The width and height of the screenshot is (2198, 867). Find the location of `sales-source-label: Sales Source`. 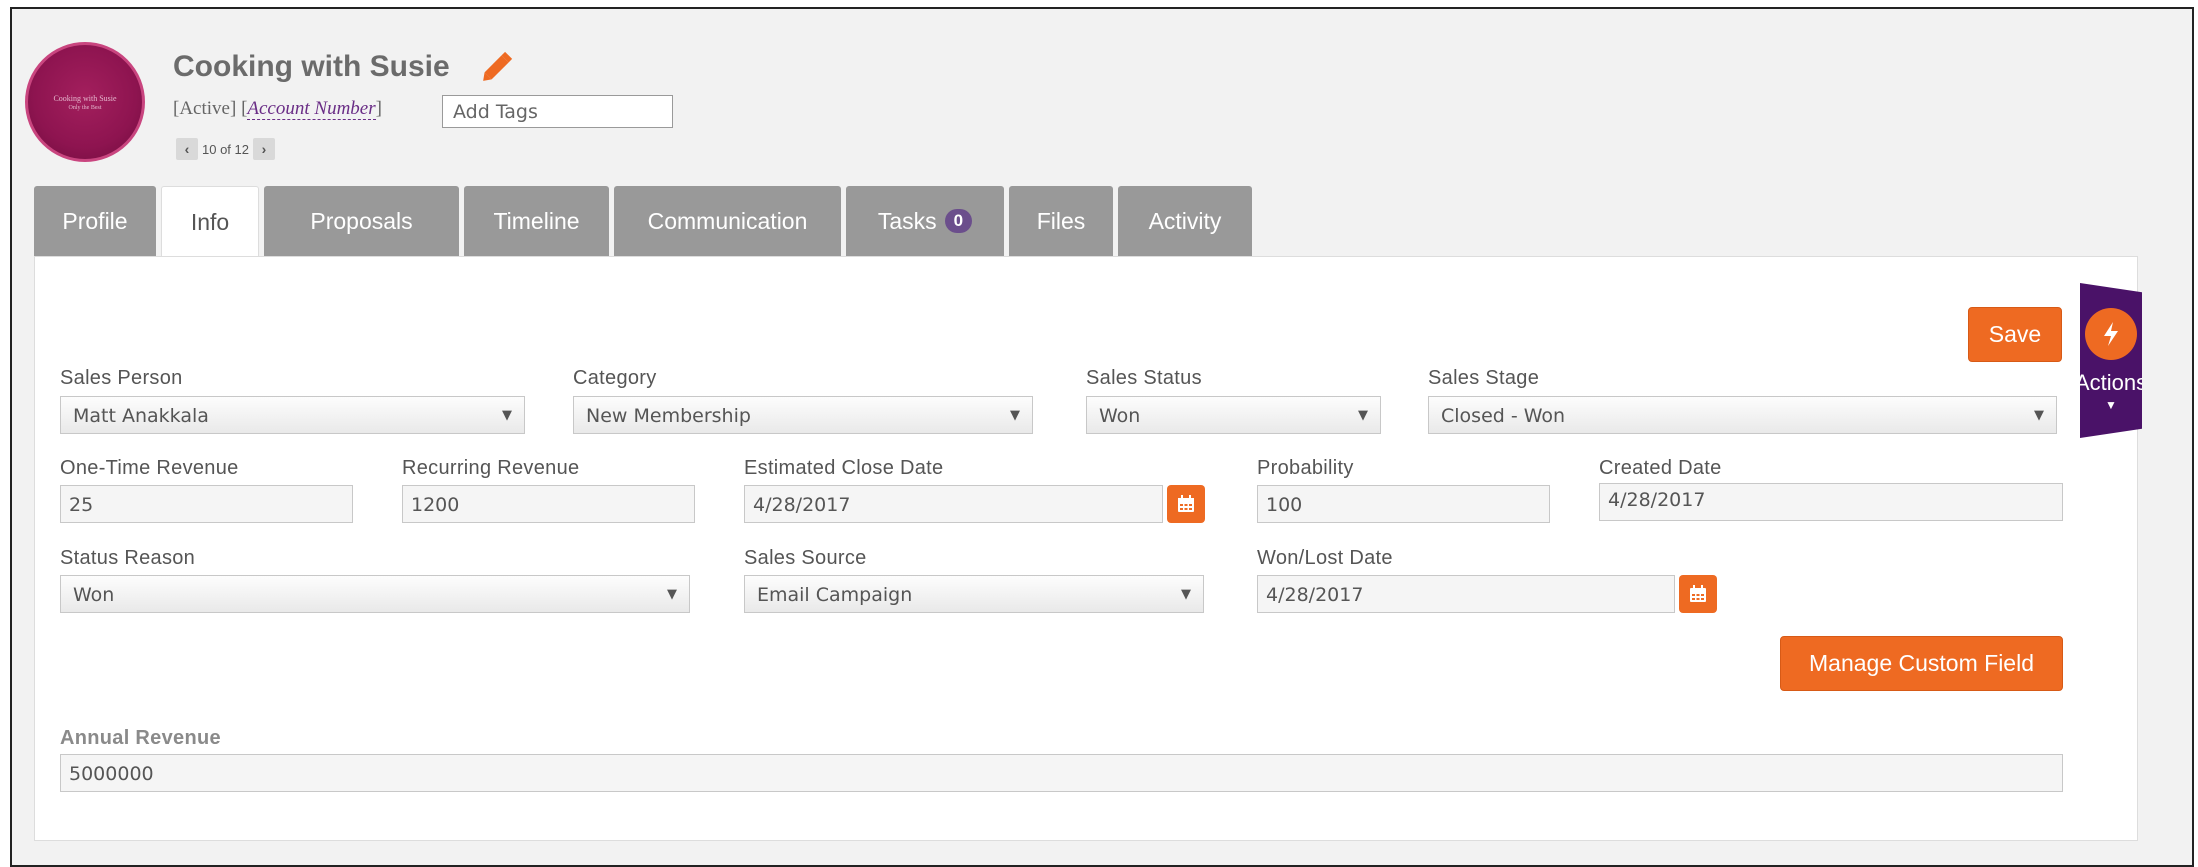

sales-source-label: Sales Source is located at coordinates (805, 558).